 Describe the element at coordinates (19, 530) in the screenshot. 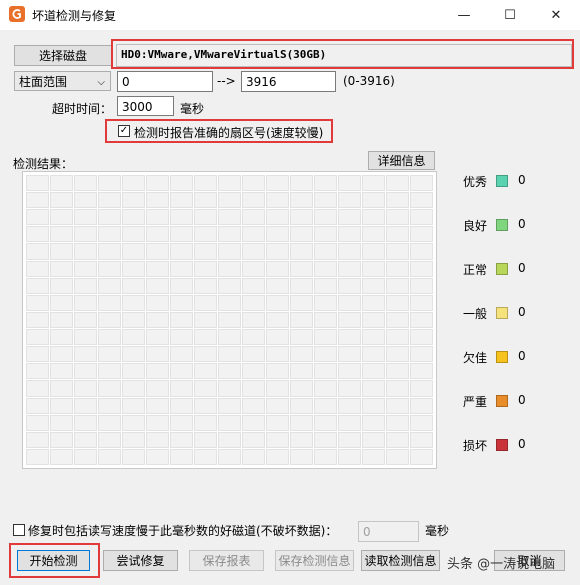

I see `repair-slow-tracks-checkbox` at that location.